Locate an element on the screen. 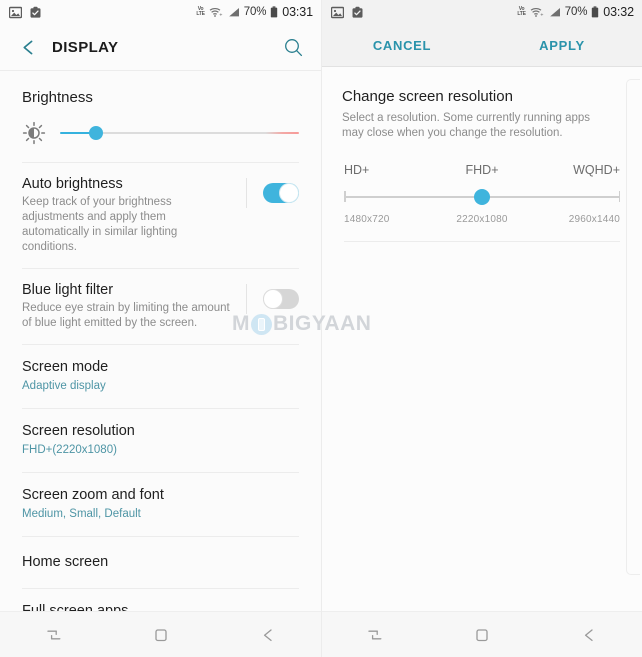 The height and width of the screenshot is (657, 642). setting-title: Home screen is located at coordinates (65, 562).